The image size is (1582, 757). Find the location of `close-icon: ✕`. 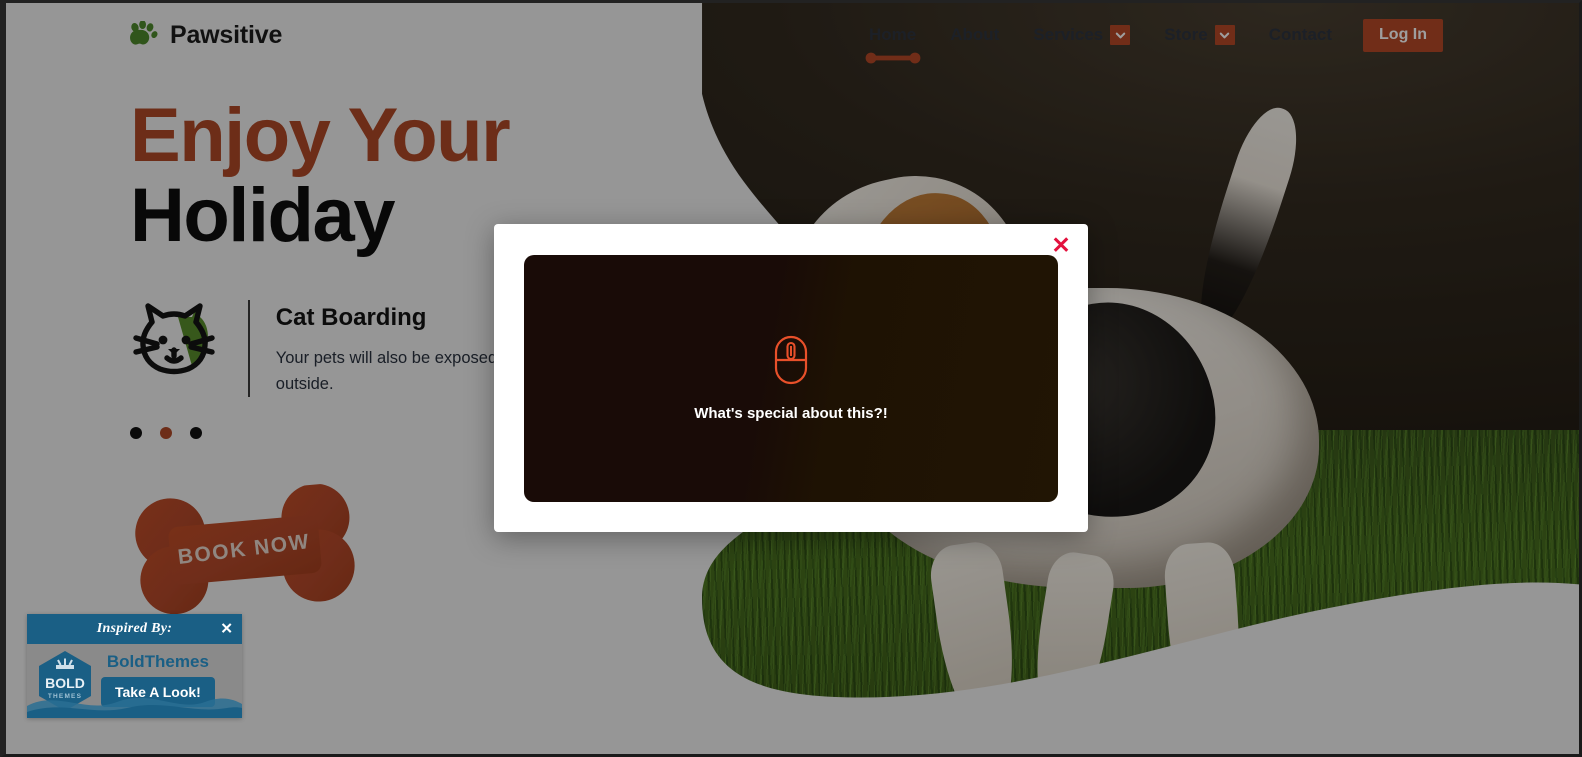

close-icon: ✕ is located at coordinates (1061, 245).